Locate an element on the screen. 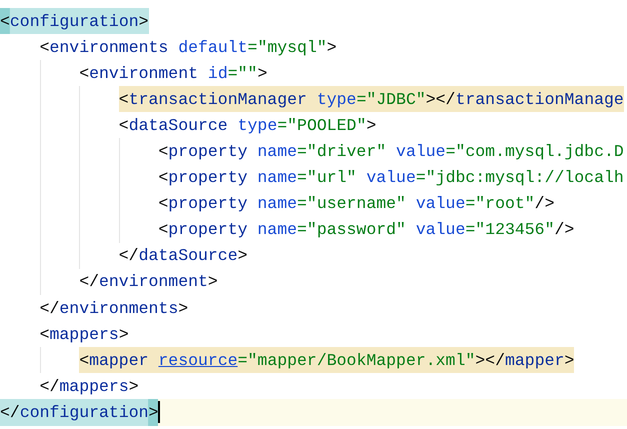 The image size is (627, 429). code-line: <property name="url" value="jdbc:mysql://localh is located at coordinates (391, 178).